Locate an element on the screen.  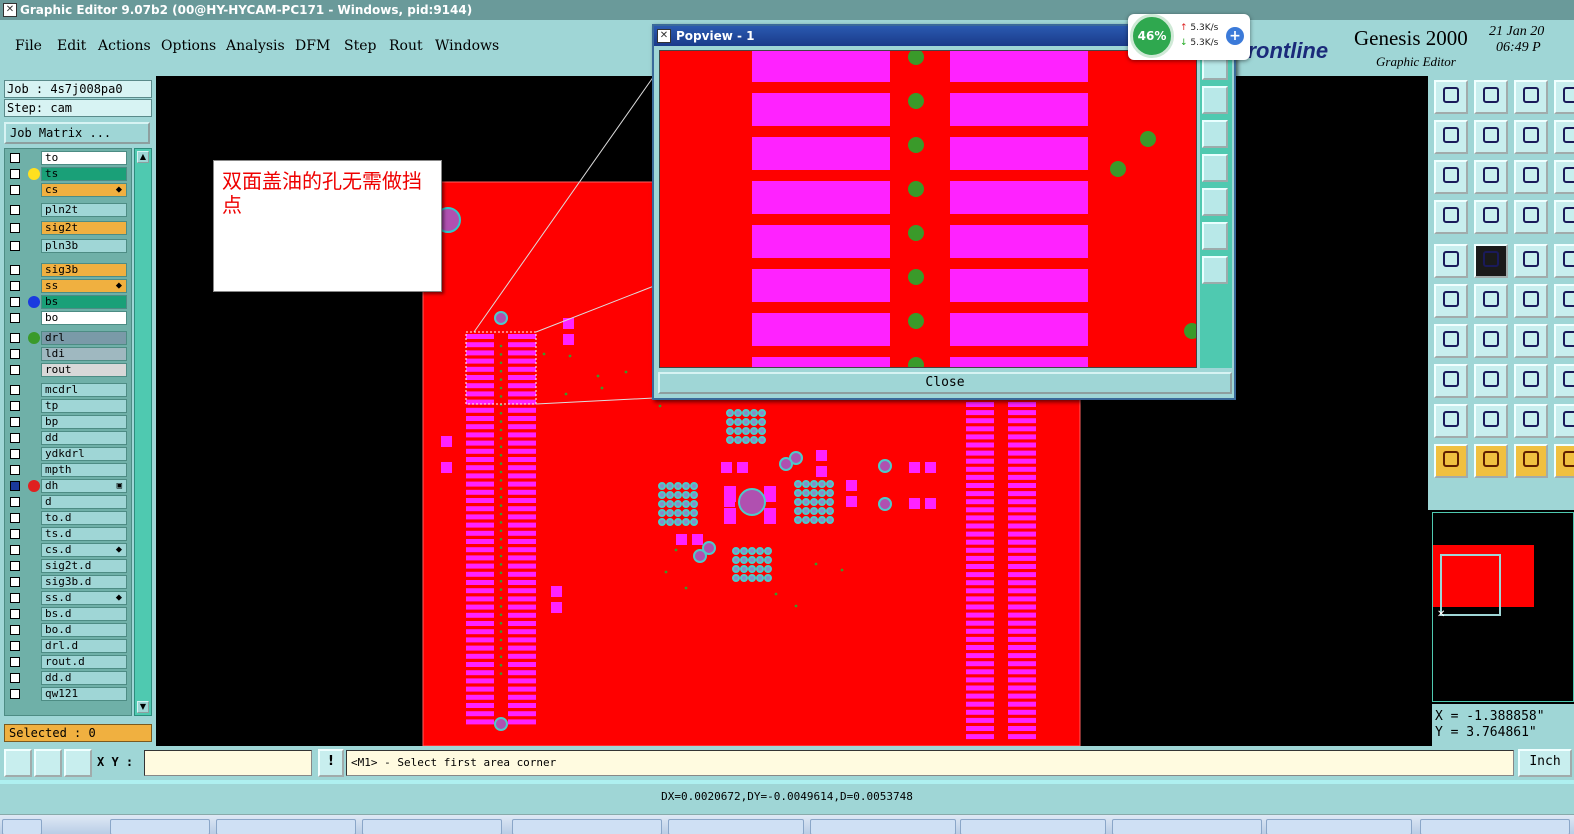
popview-zoom-out-icon is located at coordinates (1215, 270).